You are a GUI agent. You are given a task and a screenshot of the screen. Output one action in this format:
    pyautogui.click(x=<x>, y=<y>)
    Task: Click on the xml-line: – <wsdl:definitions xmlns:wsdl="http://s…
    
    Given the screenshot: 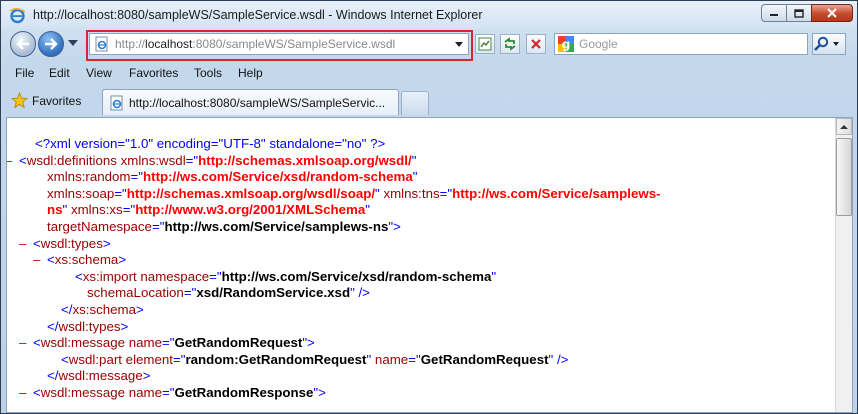 What is the action you would take?
    pyautogui.click(x=334, y=161)
    